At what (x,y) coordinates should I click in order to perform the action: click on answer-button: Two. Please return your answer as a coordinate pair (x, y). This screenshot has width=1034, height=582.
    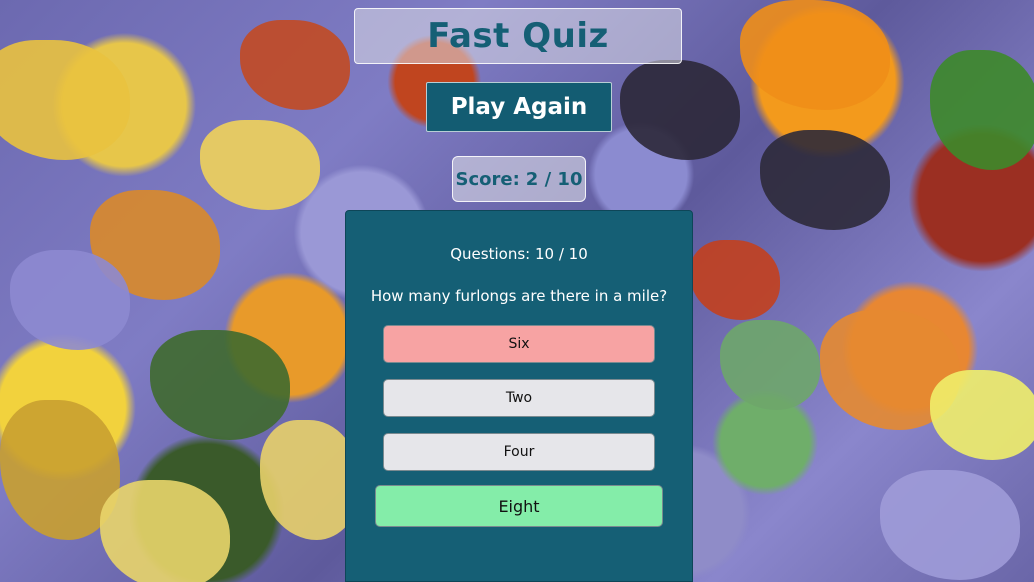
    Looking at the image, I should click on (519, 398).